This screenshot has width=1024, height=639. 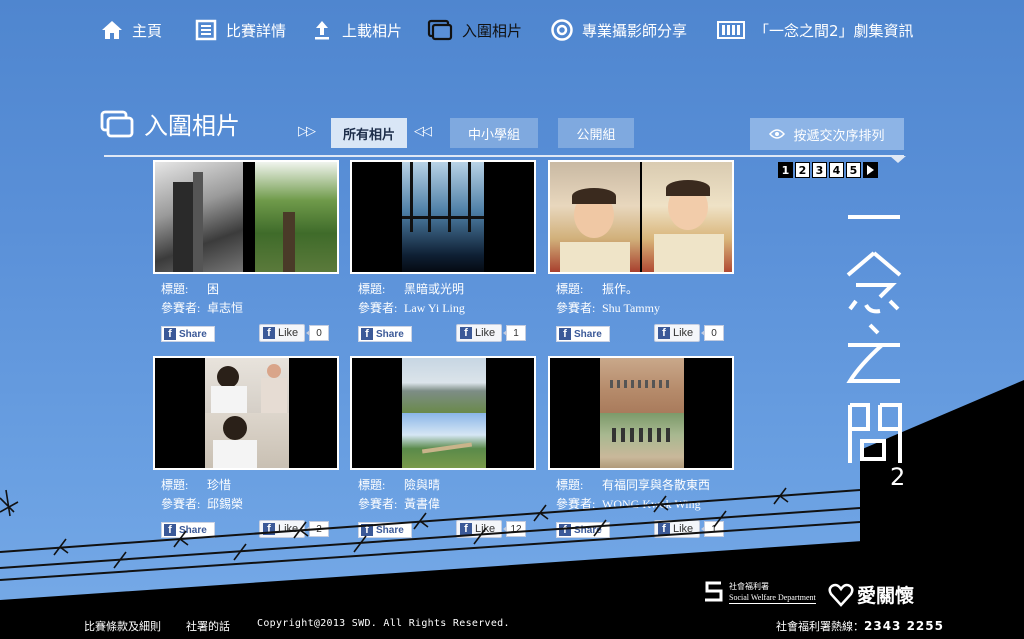 I want to click on nav-home-label: 主頁, so click(x=147, y=30).